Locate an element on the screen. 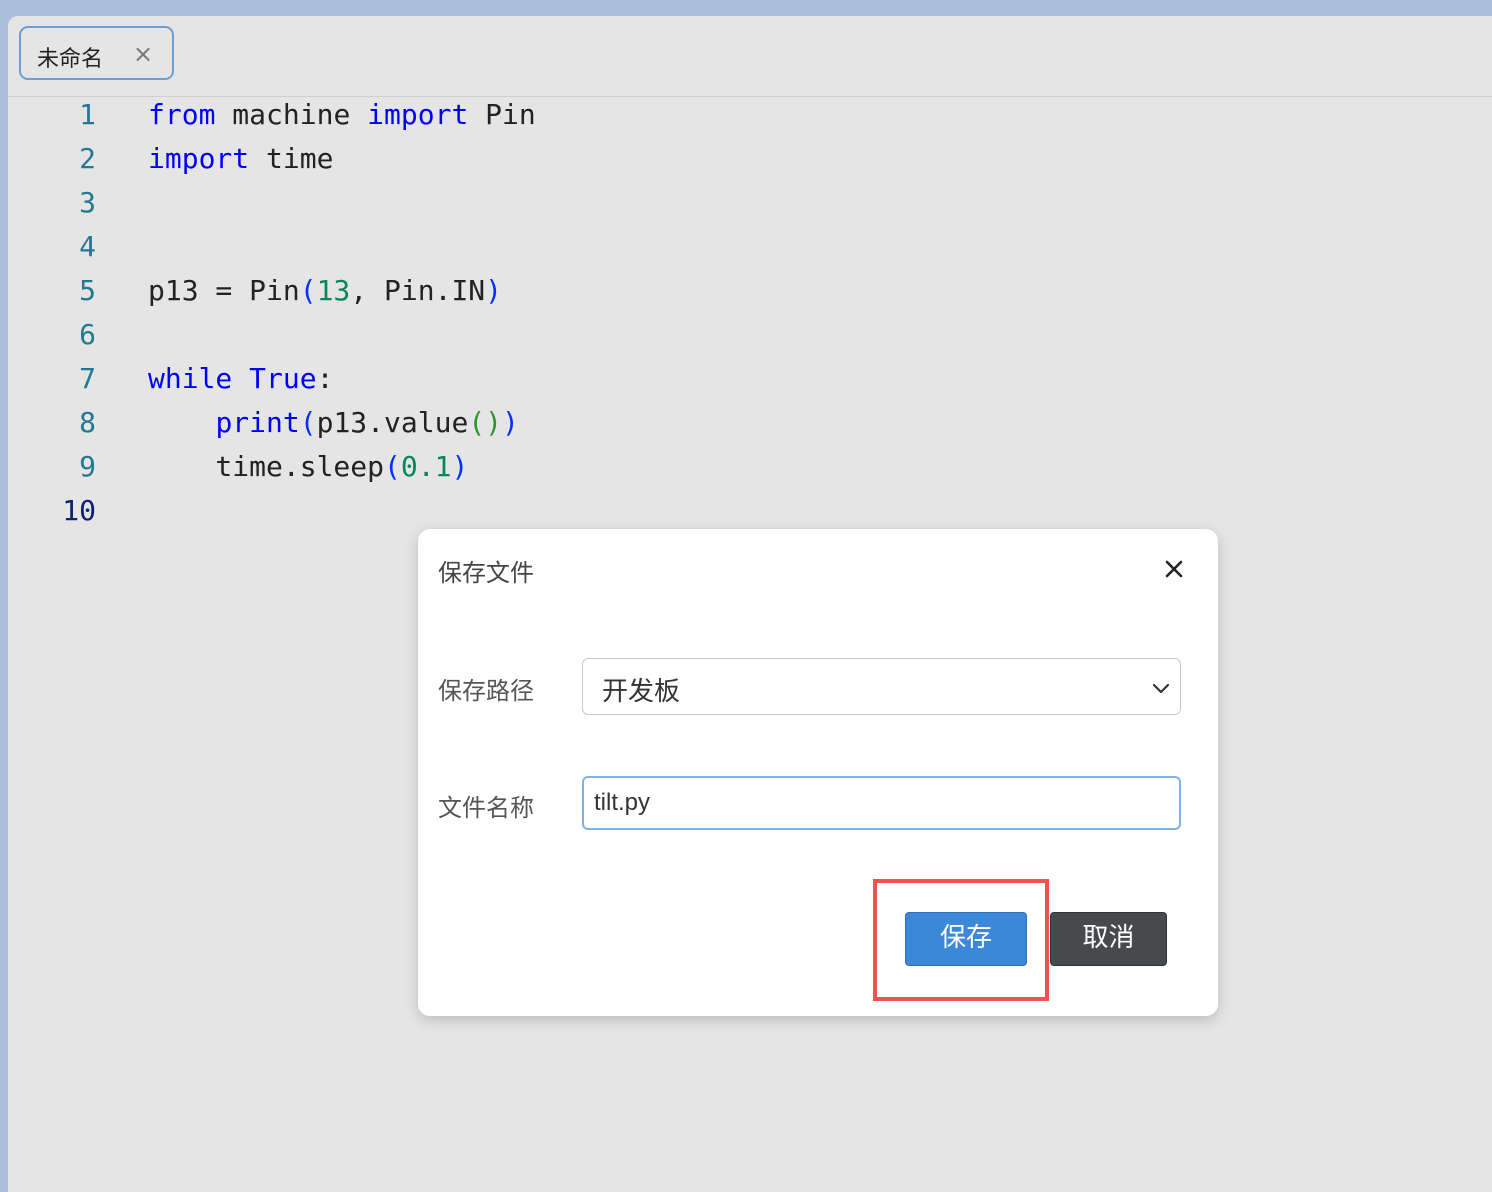 The image size is (1492, 1192). line-number: 5 is located at coordinates (87, 290).